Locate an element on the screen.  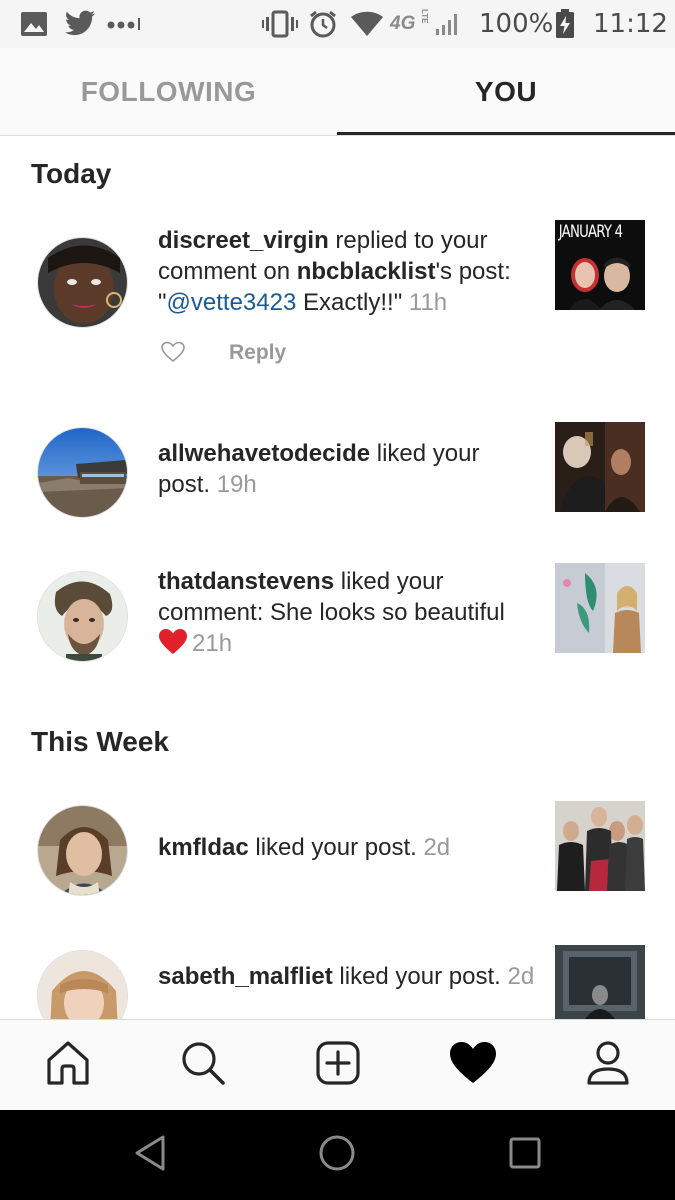
notification-body-3: Exactly!!" is located at coordinates (352, 302).